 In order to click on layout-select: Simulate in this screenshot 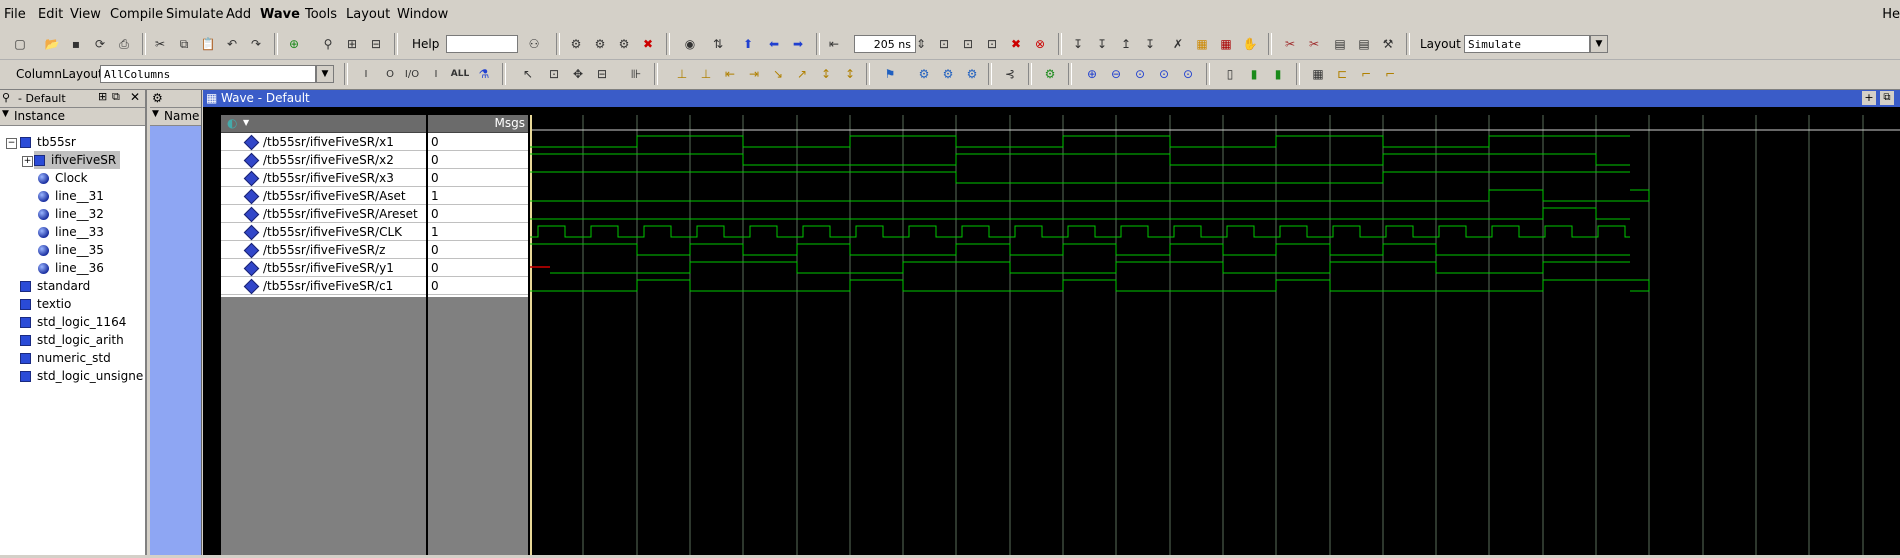, I will do `click(1527, 44)`.